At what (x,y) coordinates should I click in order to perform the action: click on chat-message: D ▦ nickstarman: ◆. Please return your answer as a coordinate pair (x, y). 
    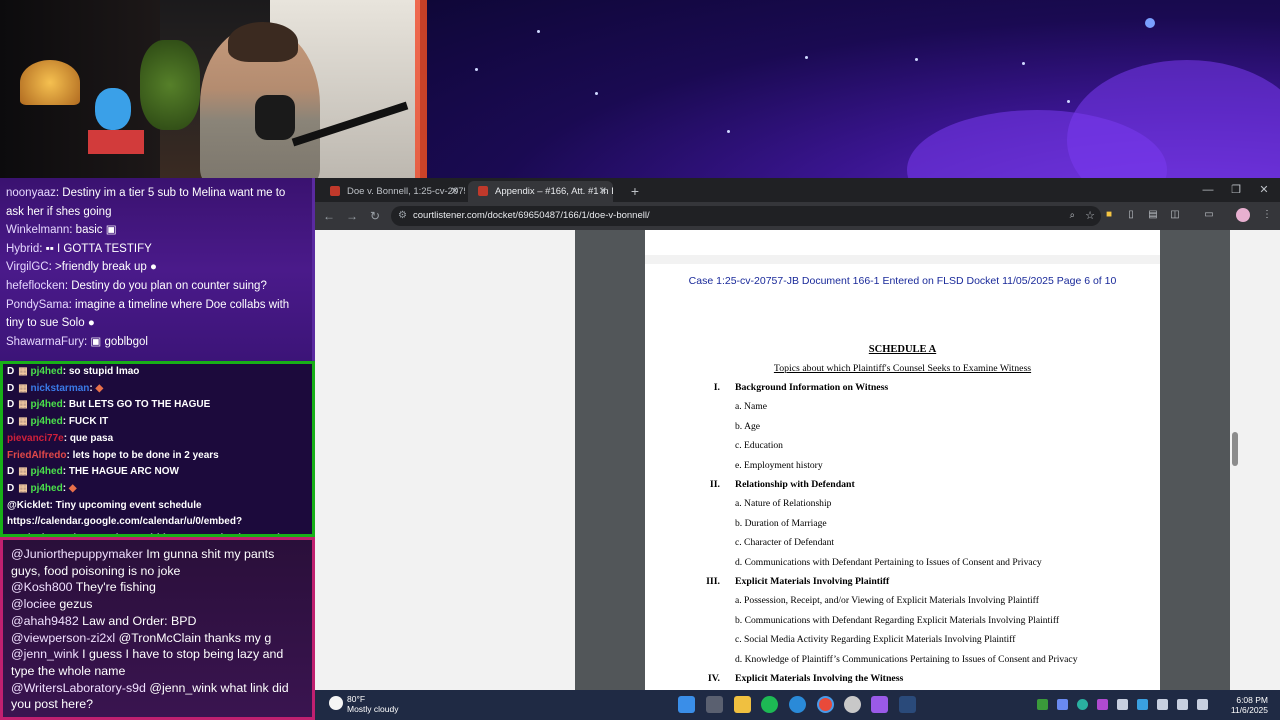
    Looking at the image, I should click on (55, 388).